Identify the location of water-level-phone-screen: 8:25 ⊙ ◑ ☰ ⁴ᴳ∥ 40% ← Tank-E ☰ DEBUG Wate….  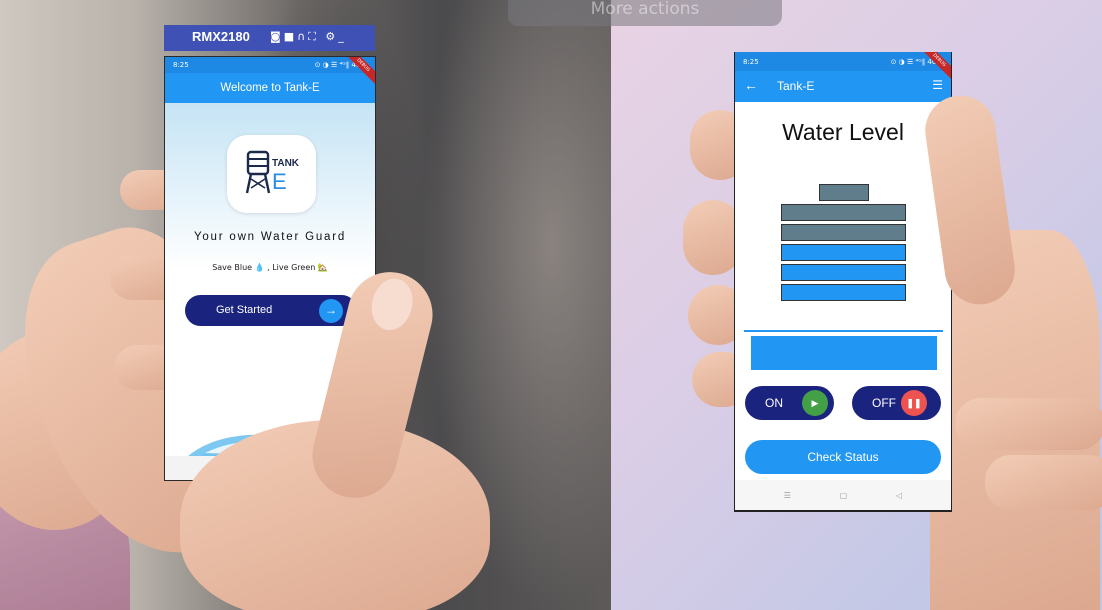
(843, 282).